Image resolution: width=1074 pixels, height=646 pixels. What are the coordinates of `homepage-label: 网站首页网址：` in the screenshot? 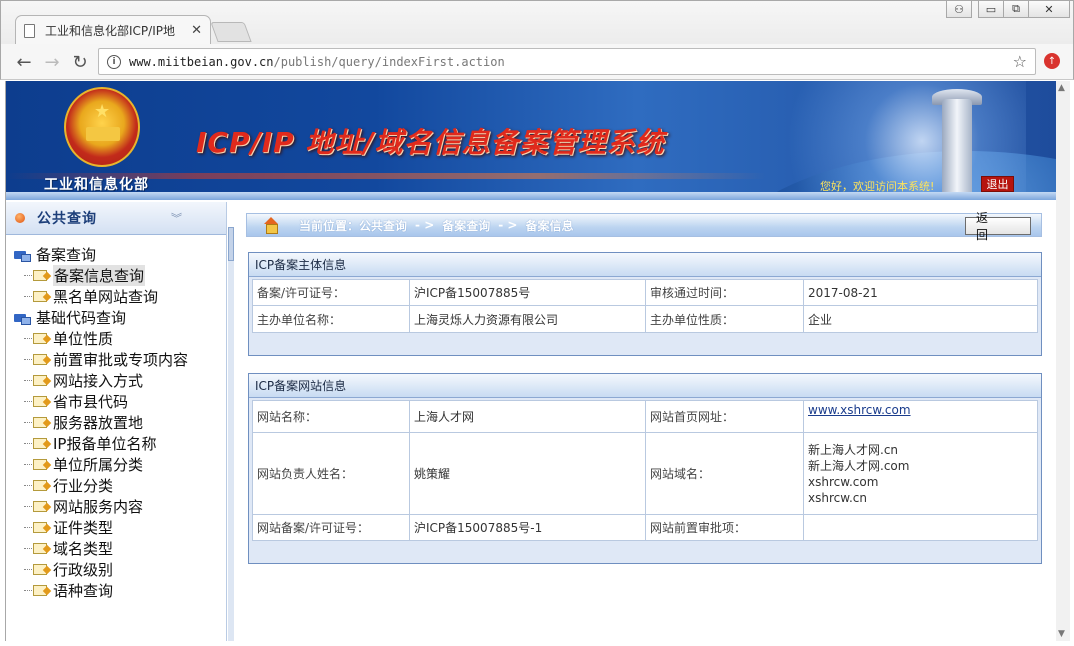 It's located at (724, 416).